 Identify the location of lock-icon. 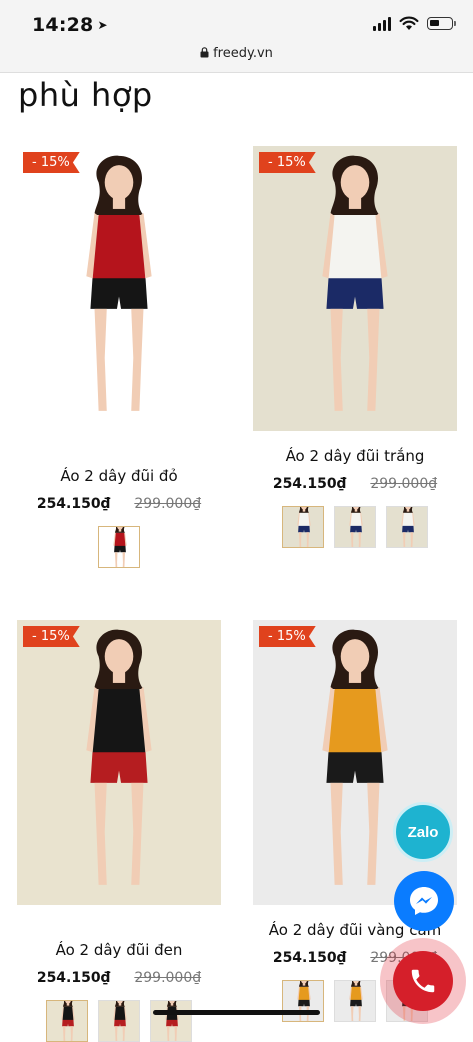
(204, 52).